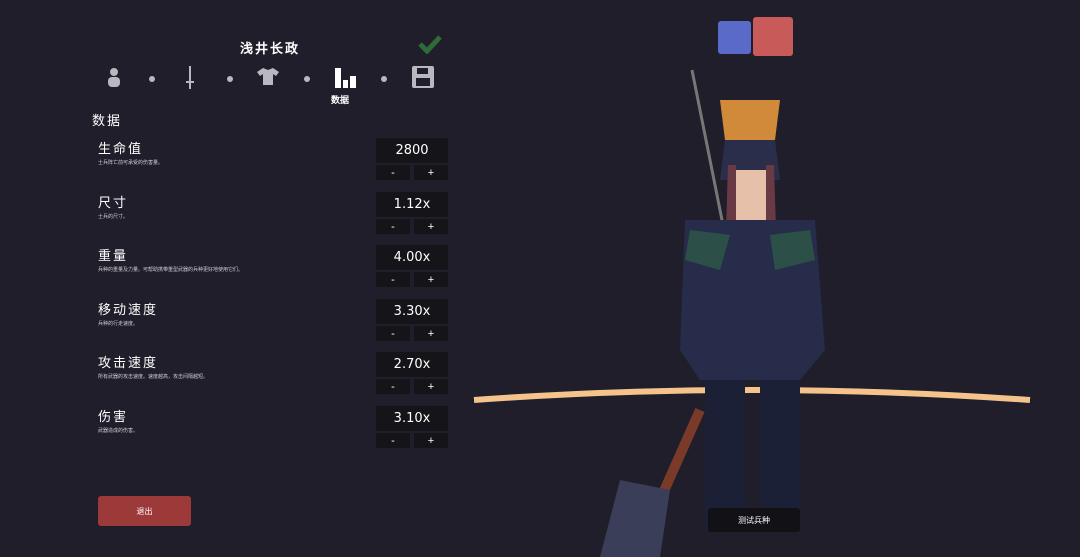 The image size is (1080, 557). What do you see at coordinates (752, 395) in the screenshot?
I see `range-ring` at bounding box center [752, 395].